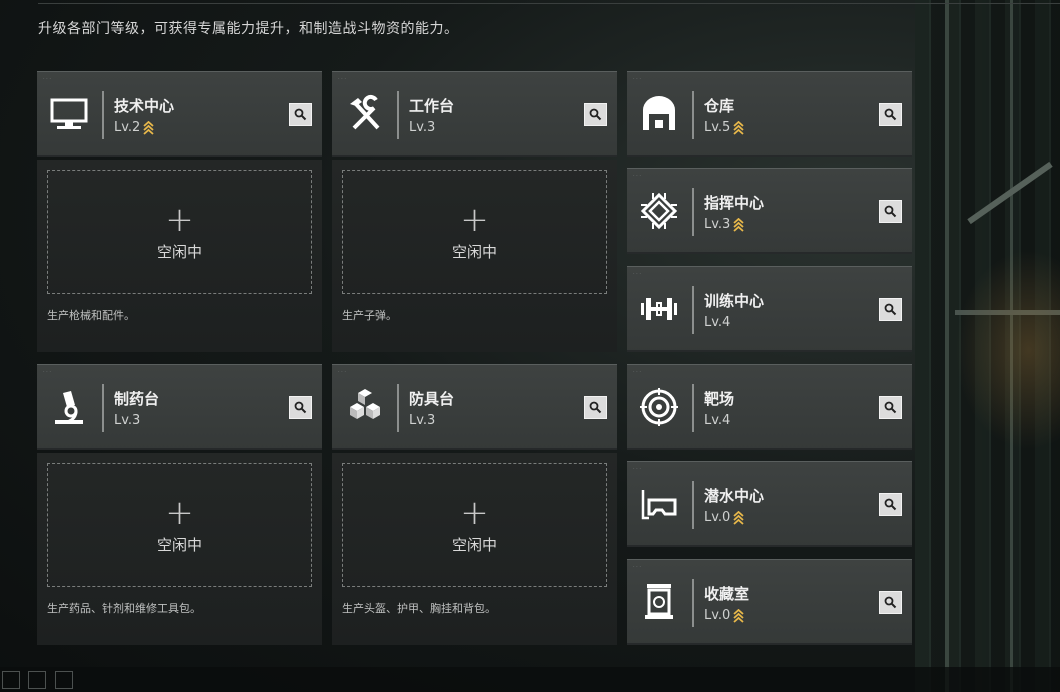 Image resolution: width=1060 pixels, height=692 pixels. Describe the element at coordinates (474, 407) in the screenshot. I see `facility-card-armor-bench: · · · 防具台 Lv.3` at that location.